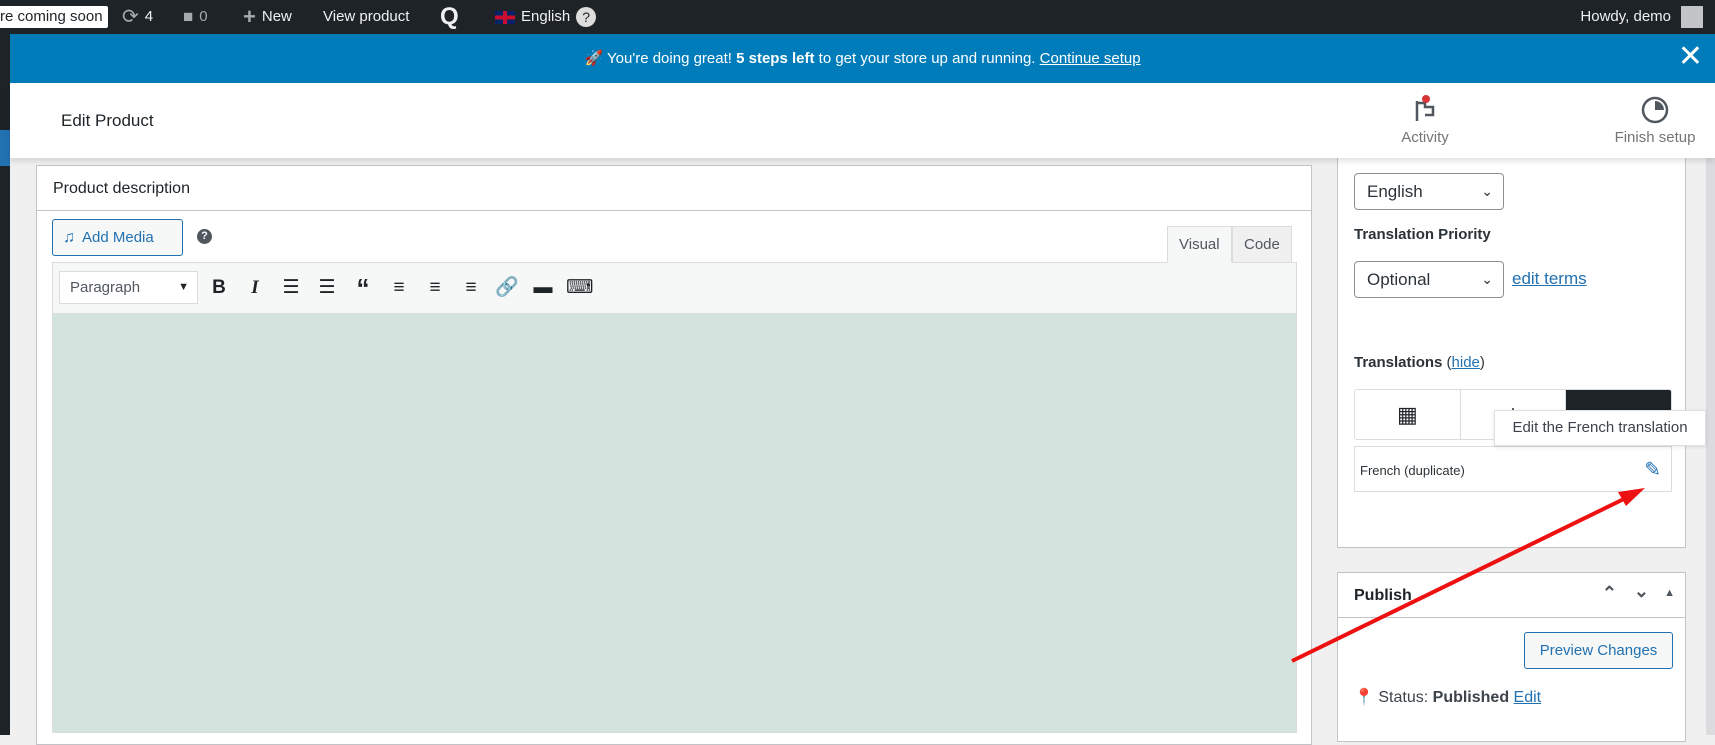  Describe the element at coordinates (1461, 578) in the screenshot. I see `arrow-line` at that location.